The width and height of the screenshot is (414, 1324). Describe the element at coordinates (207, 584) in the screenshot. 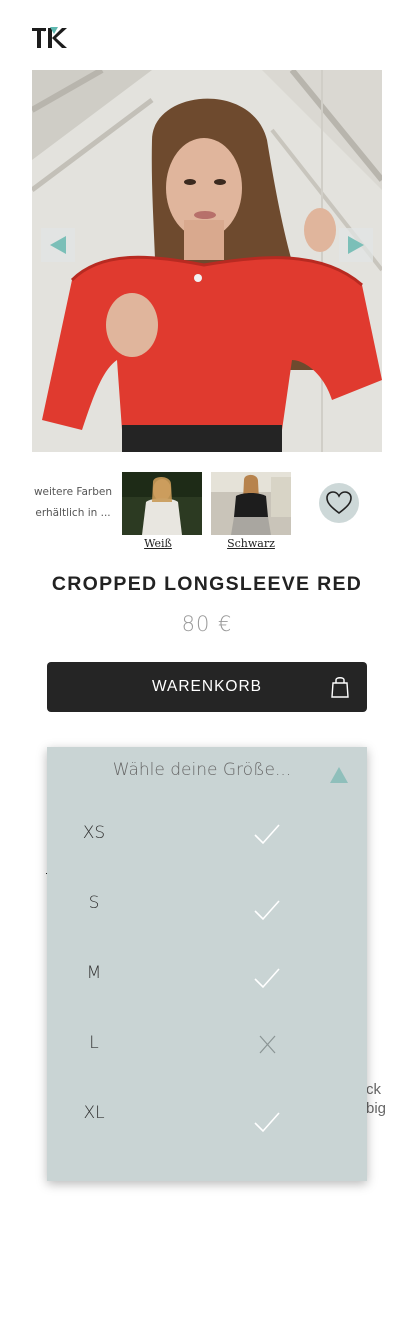

I see `product-title: CROPPED LONGSLEEVE RED` at that location.